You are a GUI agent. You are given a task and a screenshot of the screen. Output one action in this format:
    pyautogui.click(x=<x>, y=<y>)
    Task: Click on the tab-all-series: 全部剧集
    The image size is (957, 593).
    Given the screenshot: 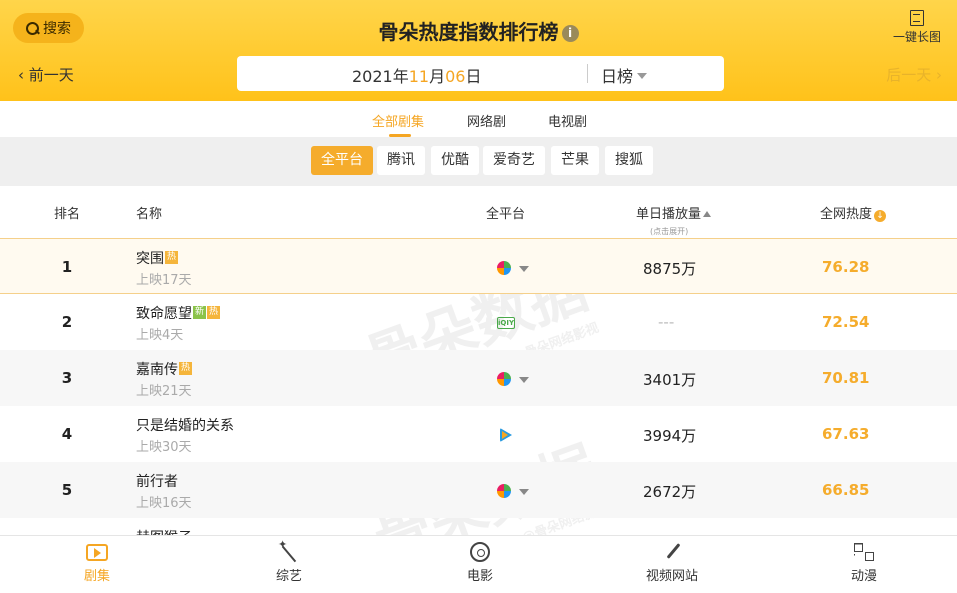 What is the action you would take?
    pyautogui.click(x=398, y=124)
    